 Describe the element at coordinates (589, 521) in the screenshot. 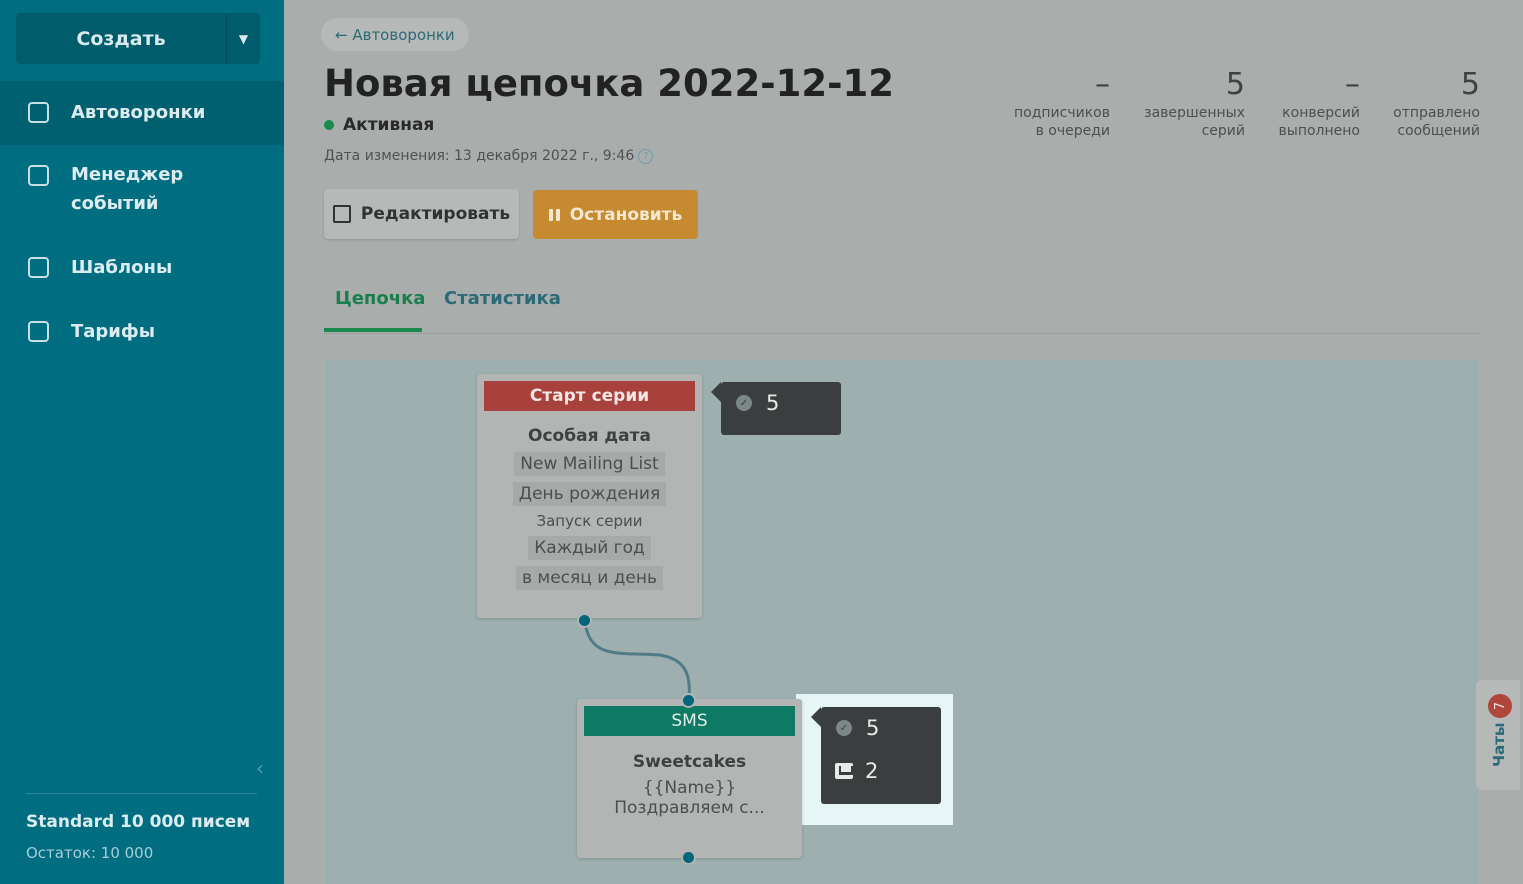

I see `launch-label: Запуск серии` at that location.